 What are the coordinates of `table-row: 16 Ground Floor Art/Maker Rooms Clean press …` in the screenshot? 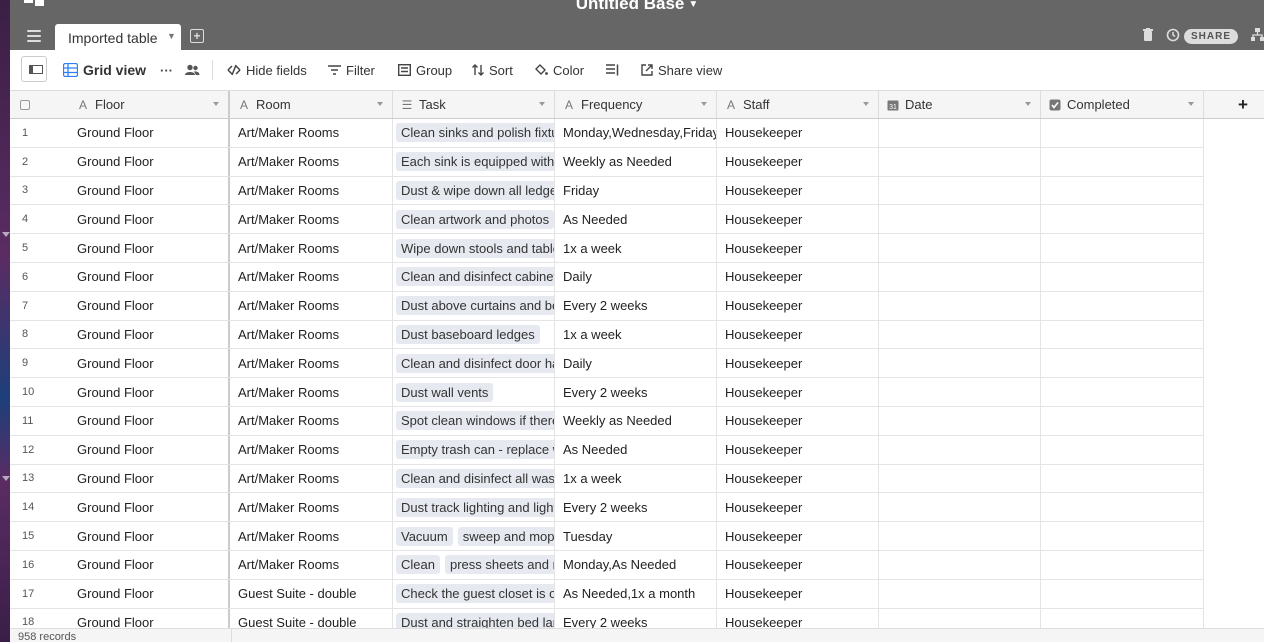 It's located at (607, 565).